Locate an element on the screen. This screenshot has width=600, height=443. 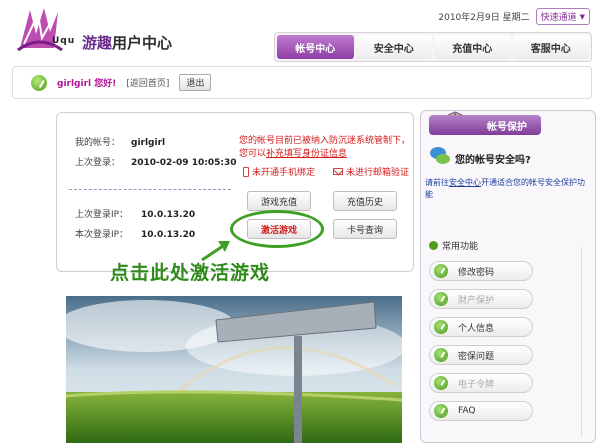
user-bar: girlgirl 您好! [返回首页] 退出 is located at coordinates (302, 82).